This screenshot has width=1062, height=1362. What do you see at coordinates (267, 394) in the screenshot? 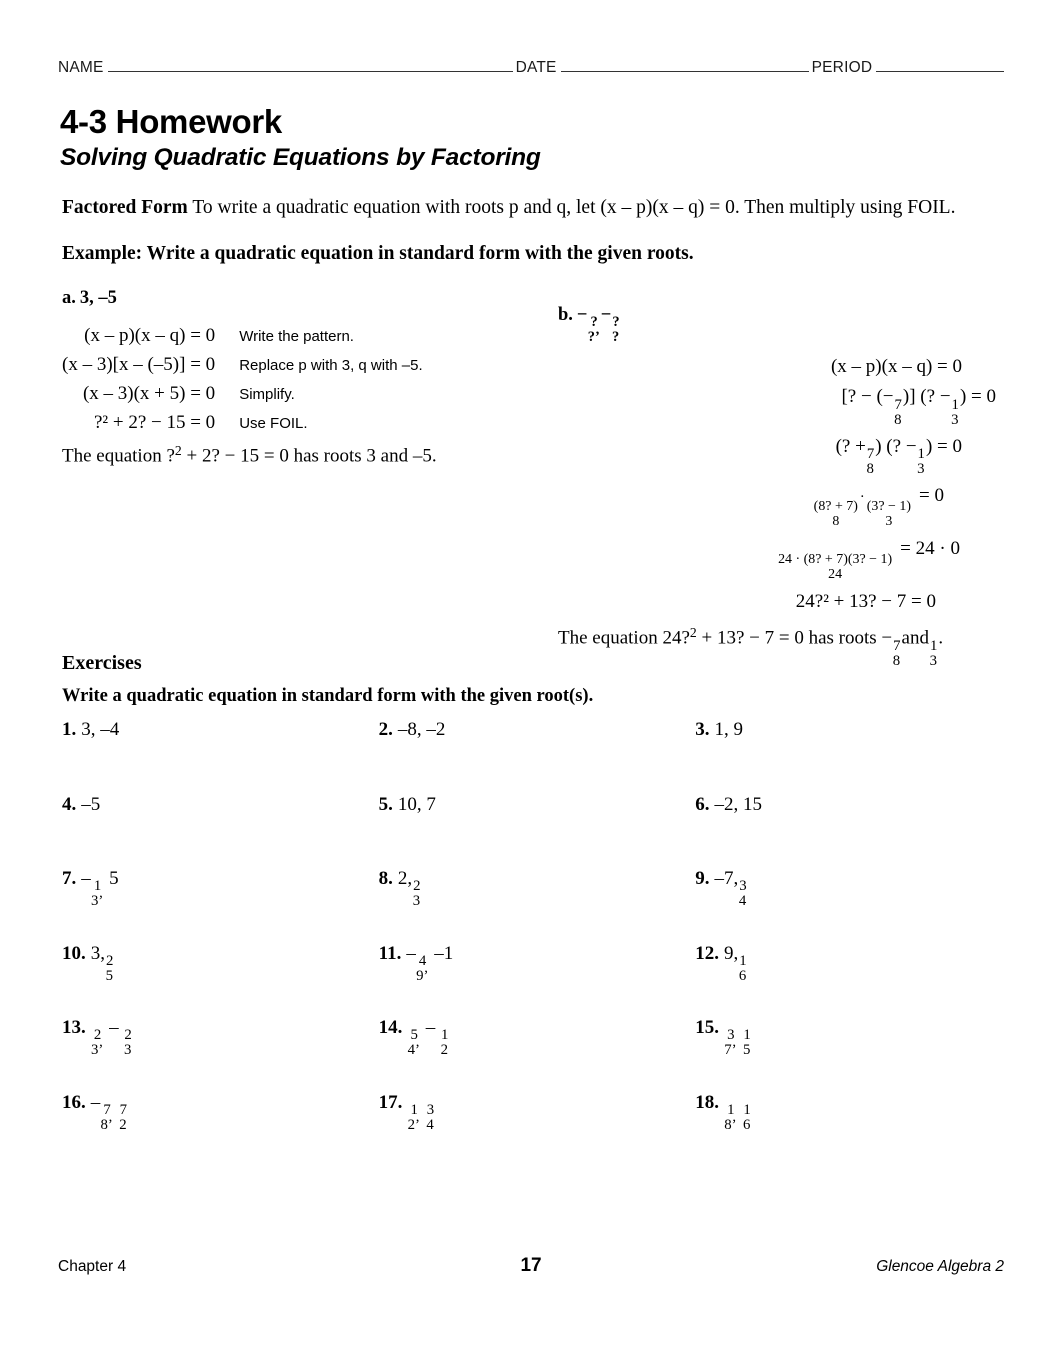
I see `step-note: Simplify.` at bounding box center [267, 394].